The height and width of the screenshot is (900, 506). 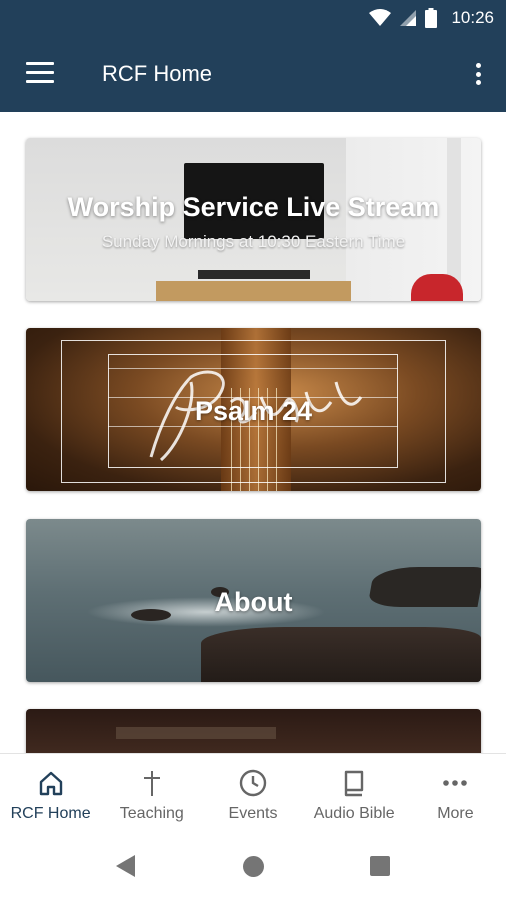 What do you see at coordinates (253, 18) in the screenshot?
I see `status-bar: 10:26` at bounding box center [253, 18].